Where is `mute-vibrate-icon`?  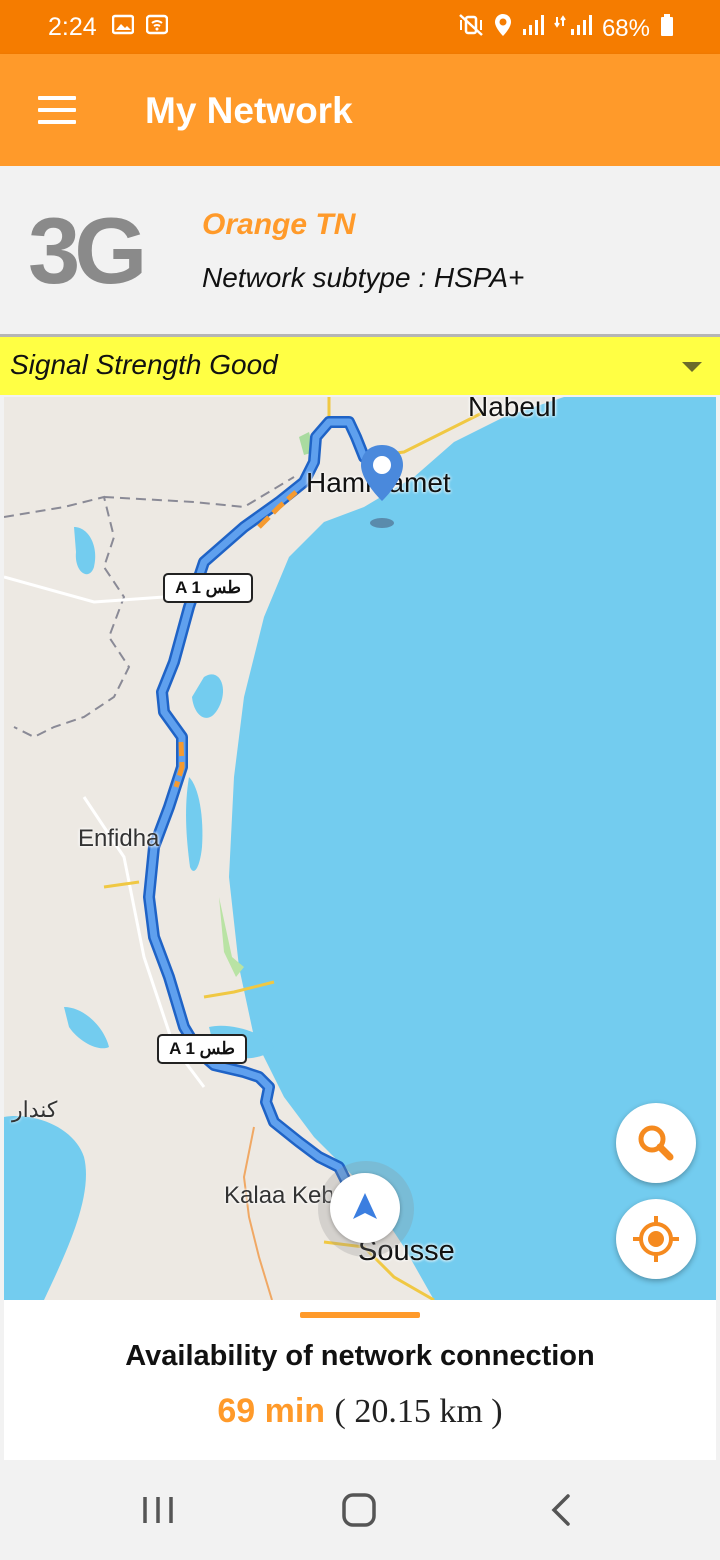 mute-vibrate-icon is located at coordinates (471, 28).